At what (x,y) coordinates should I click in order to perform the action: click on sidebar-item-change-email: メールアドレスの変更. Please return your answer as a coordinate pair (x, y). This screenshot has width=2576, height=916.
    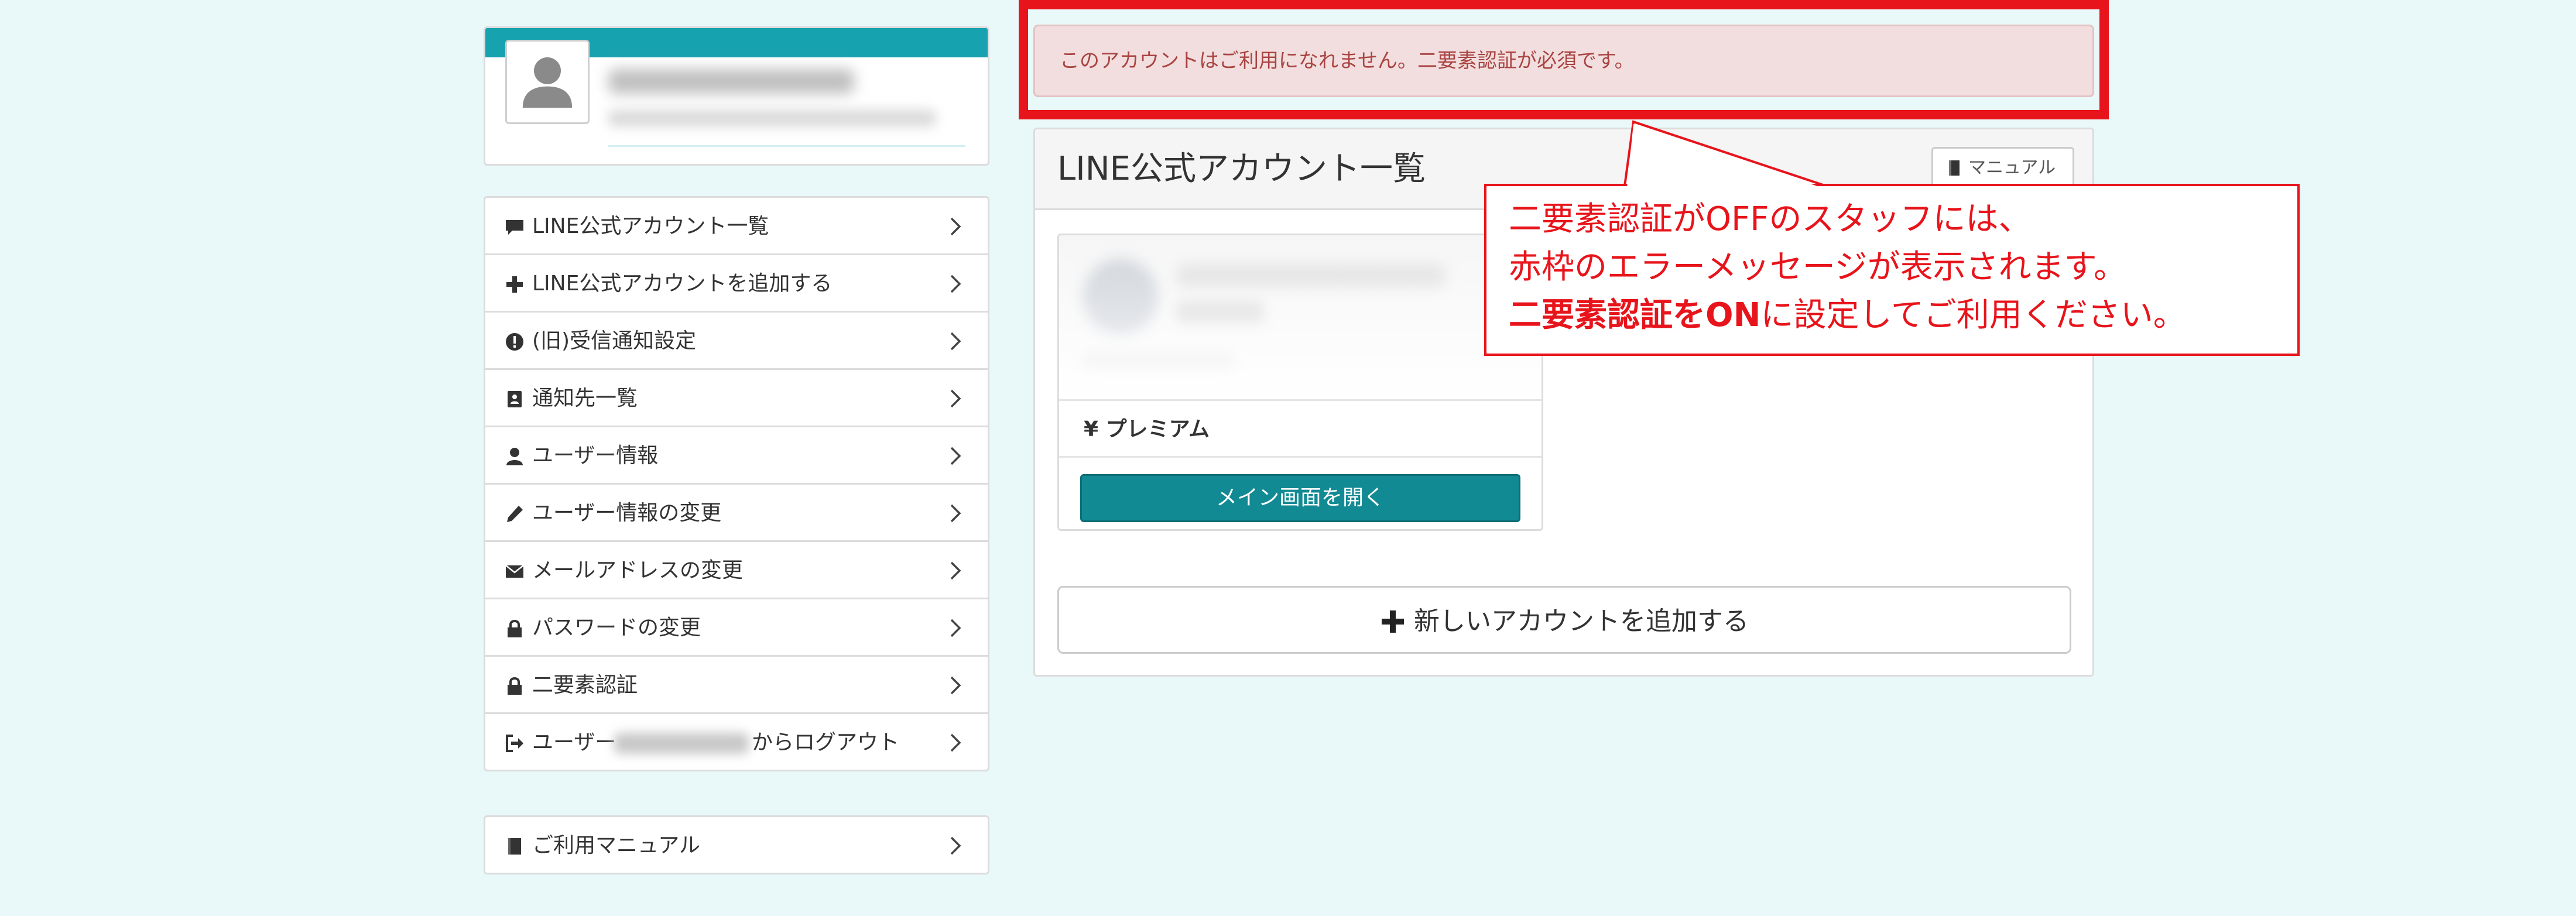
    Looking at the image, I should click on (736, 569).